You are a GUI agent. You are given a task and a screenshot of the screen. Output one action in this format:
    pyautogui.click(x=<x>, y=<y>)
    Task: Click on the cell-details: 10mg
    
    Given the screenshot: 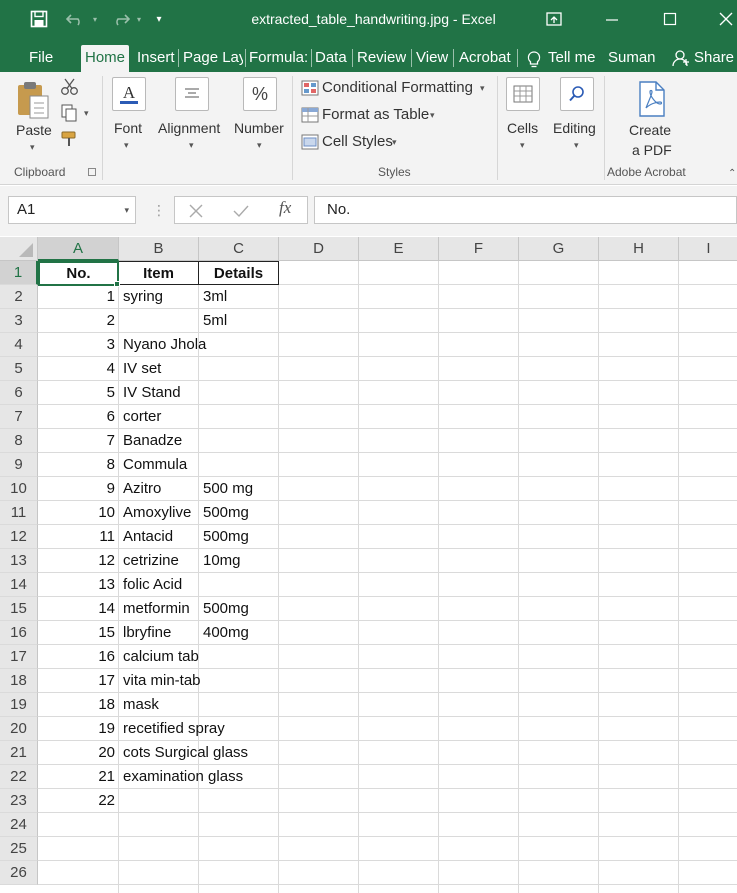 What is the action you would take?
    pyautogui.click(x=239, y=561)
    